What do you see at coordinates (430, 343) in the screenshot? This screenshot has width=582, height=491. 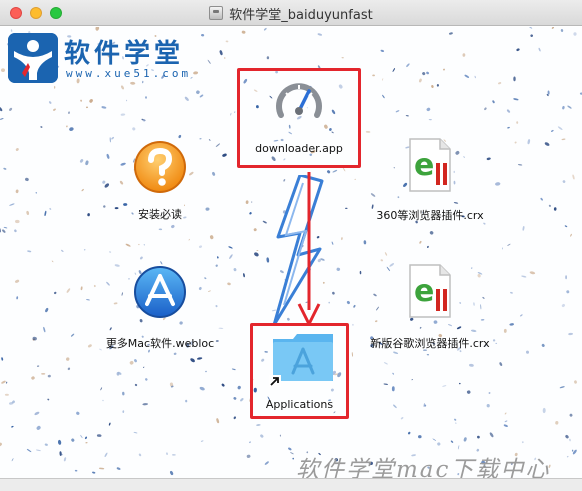 I see `crx-chrome-label: 新版谷歌浏览器插件.crx` at bounding box center [430, 343].